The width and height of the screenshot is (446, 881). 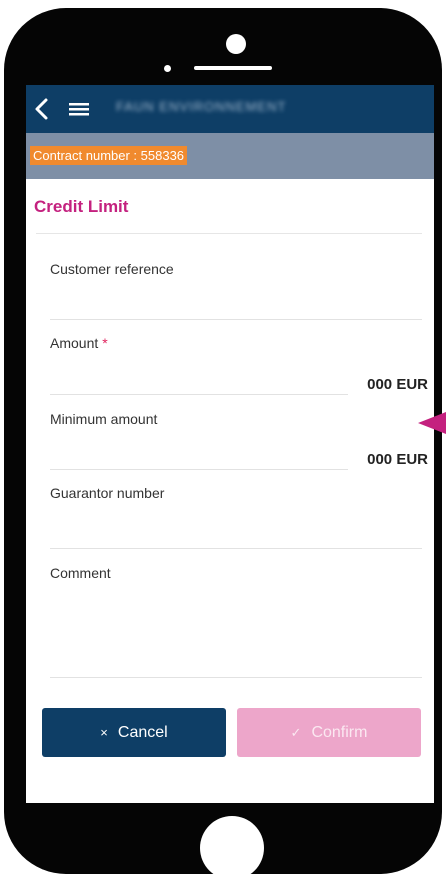 I want to click on page-title: Credit Limit, so click(x=81, y=206).